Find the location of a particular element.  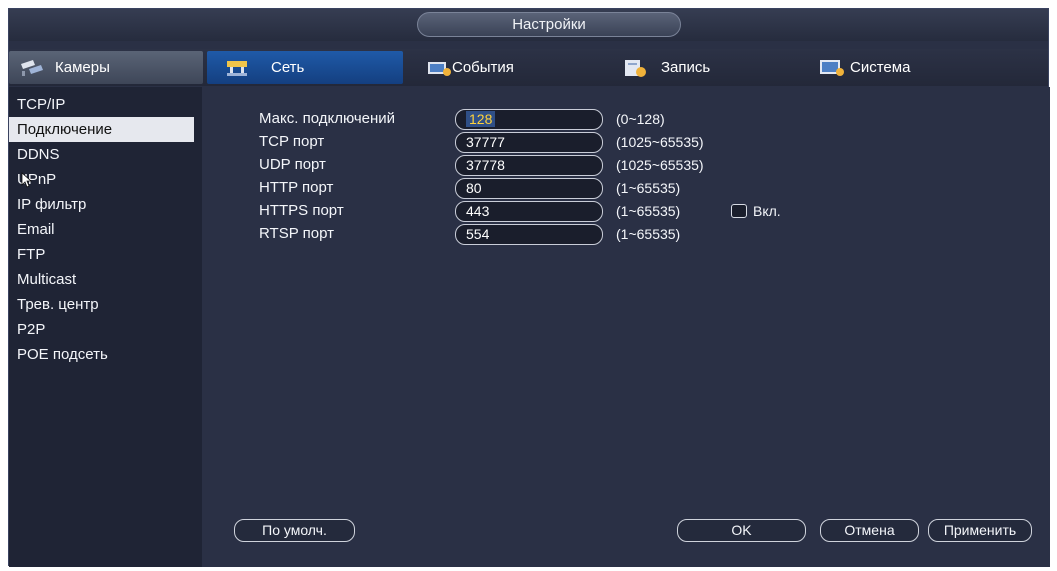

tab-system: Система is located at coordinates (924, 67).